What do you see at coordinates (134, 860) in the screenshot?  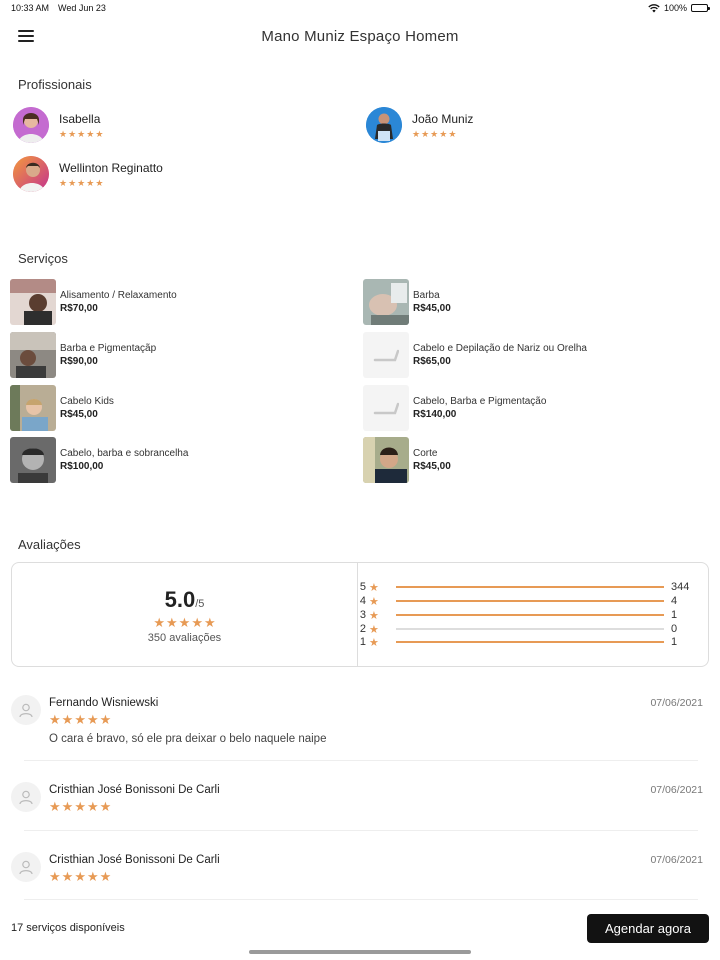 I see `review-author: Cristhian José Bonissoni De Carli` at bounding box center [134, 860].